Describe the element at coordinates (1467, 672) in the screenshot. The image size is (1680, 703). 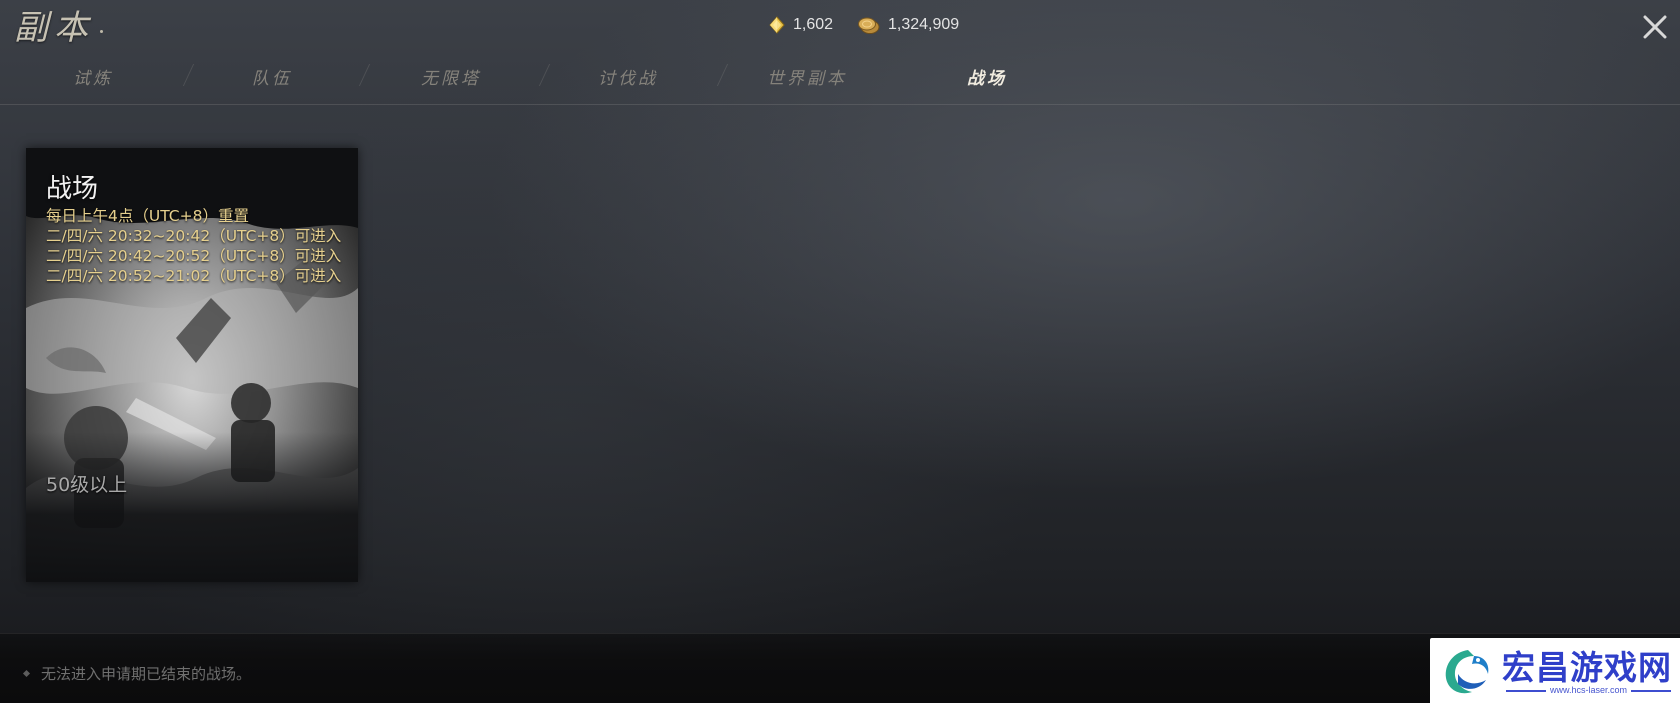
I see `dragon-logo-icon` at that location.